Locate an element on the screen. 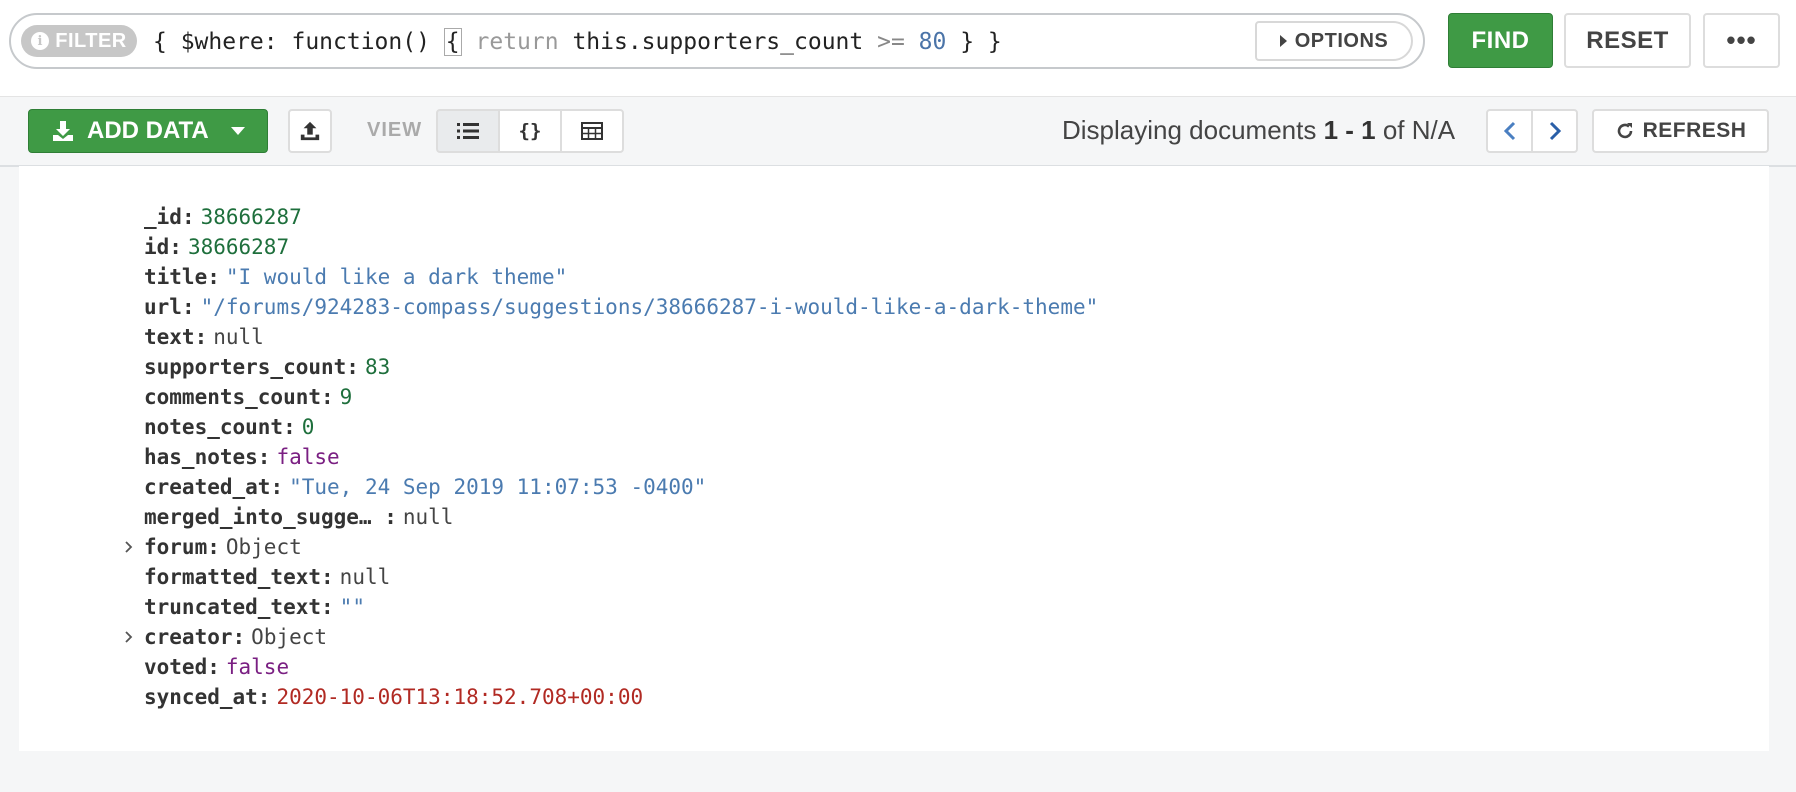 The width and height of the screenshot is (1796, 792). download-icon is located at coordinates (63, 131).